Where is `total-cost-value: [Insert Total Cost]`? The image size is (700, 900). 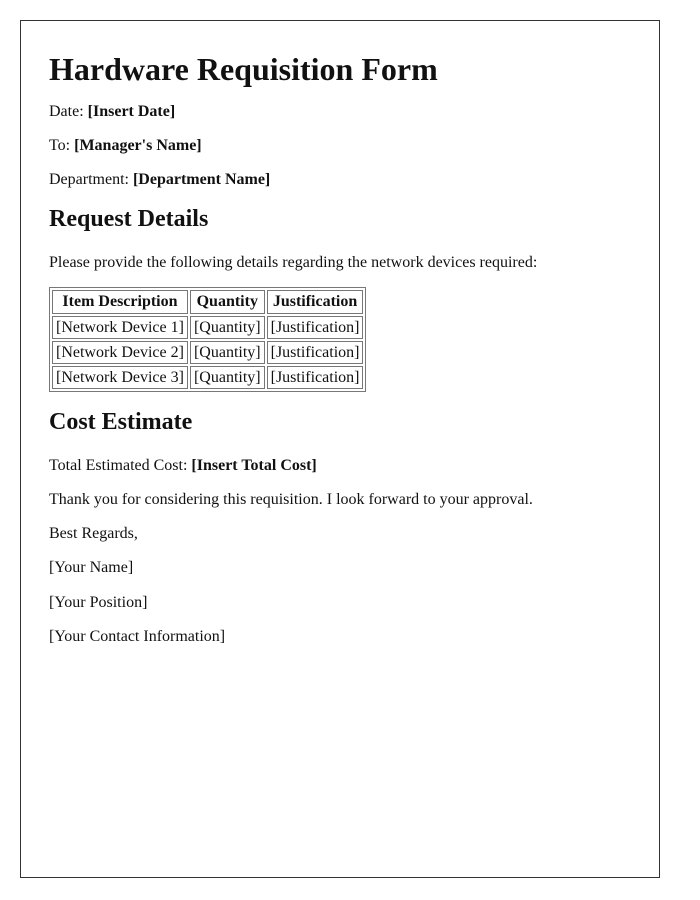 total-cost-value: [Insert Total Cost] is located at coordinates (254, 465).